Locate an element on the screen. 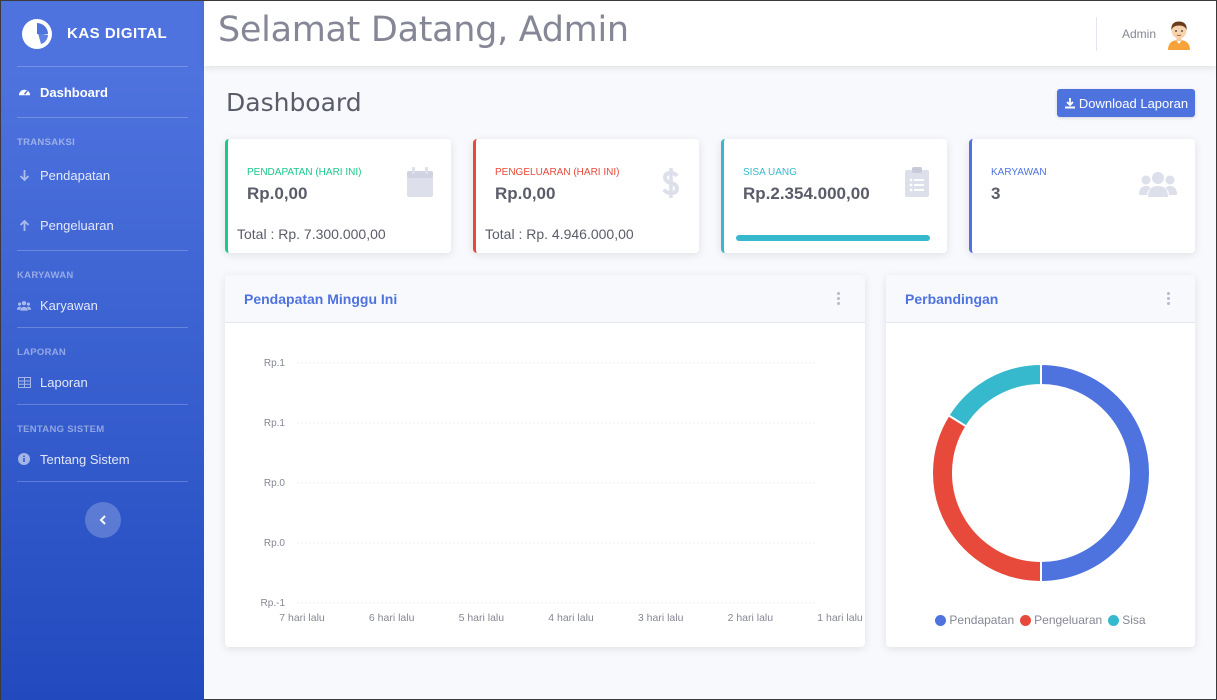  stat-label: SISA UANG is located at coordinates (770, 172).